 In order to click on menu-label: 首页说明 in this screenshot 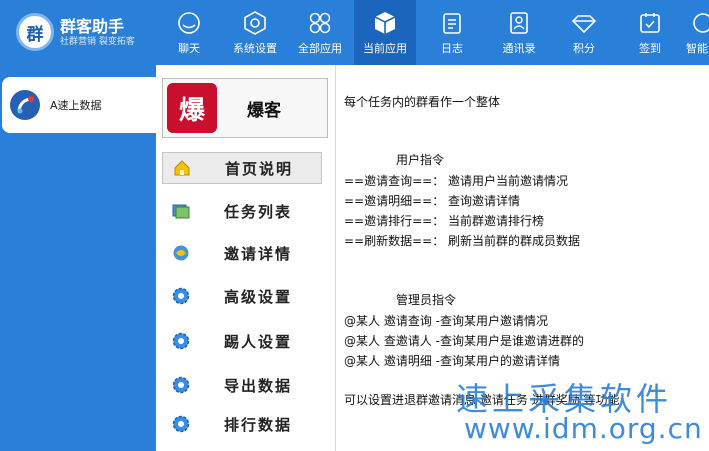, I will do `click(259, 168)`.